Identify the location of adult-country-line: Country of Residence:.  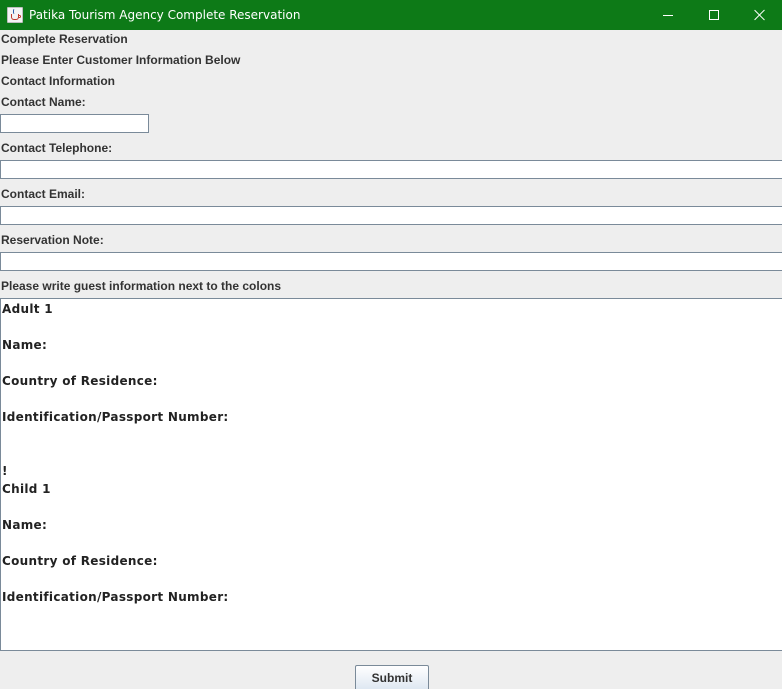
(80, 381).